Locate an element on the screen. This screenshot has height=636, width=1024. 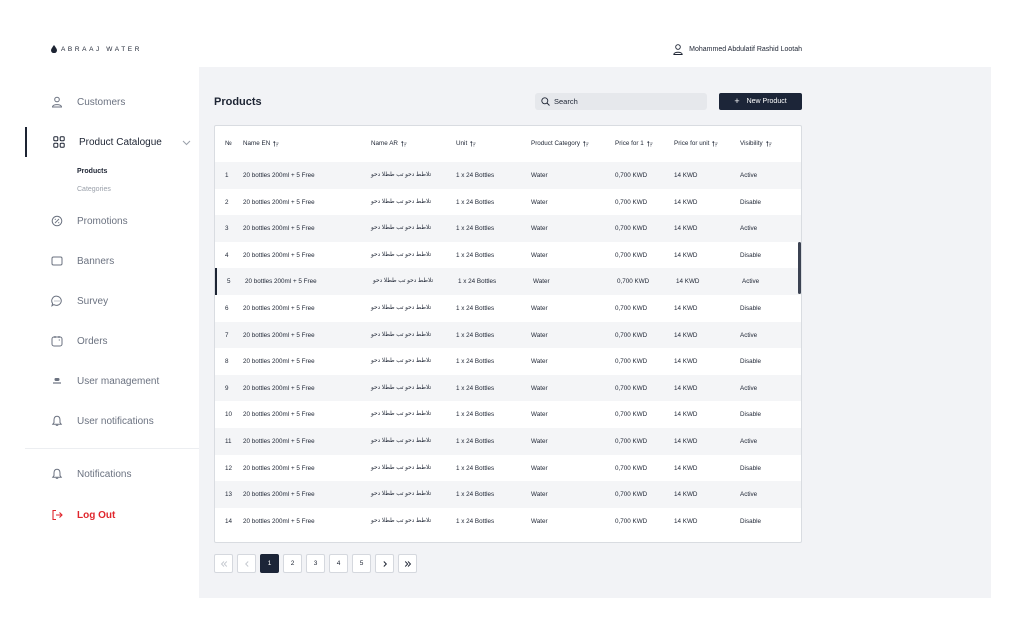
header-col-unit: Unit is located at coordinates (466, 143).